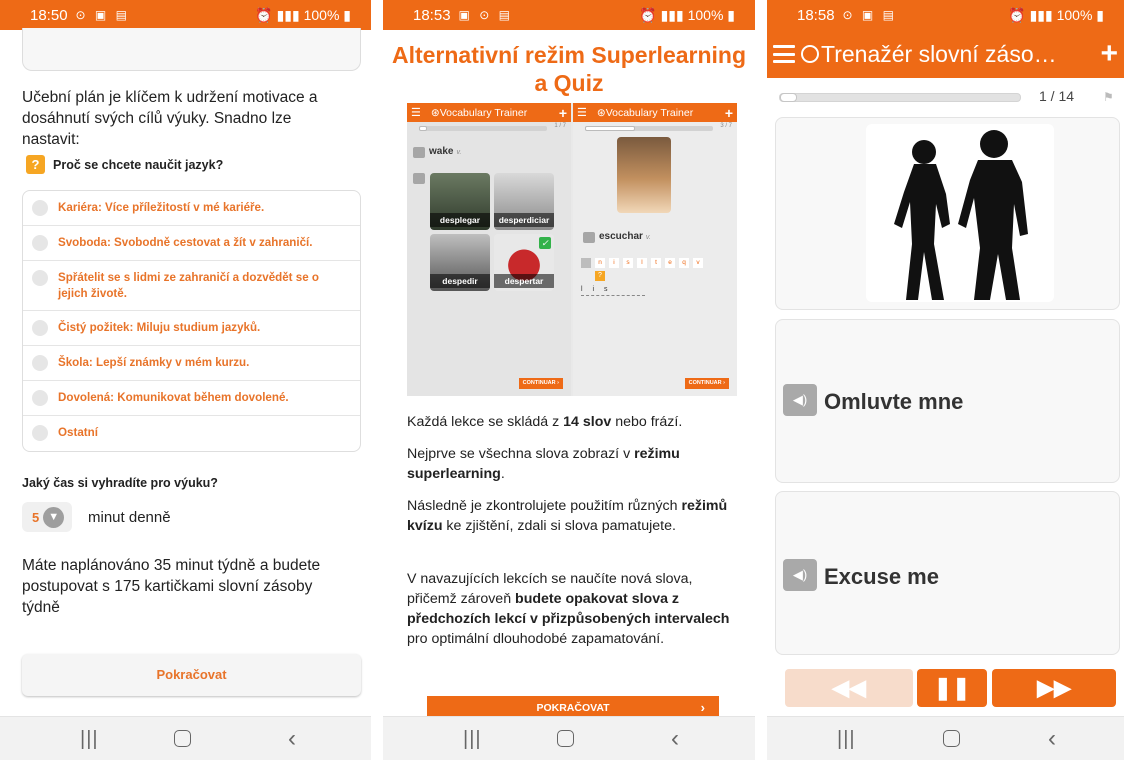  I want to click on people-silhouette-icon, so click(961, 215).